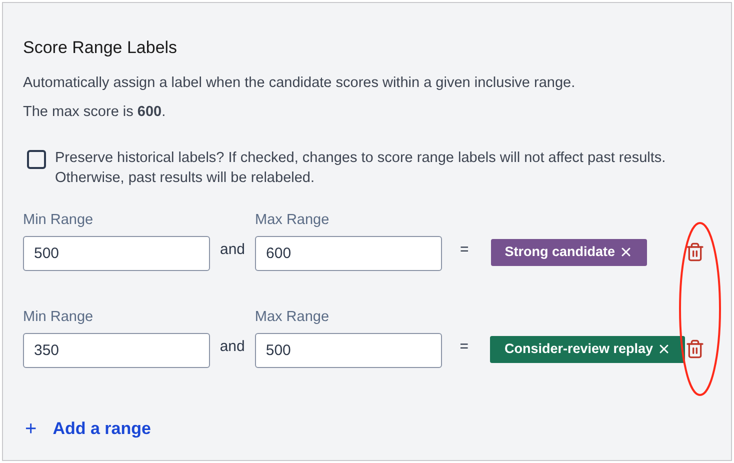 The height and width of the screenshot is (463, 734). What do you see at coordinates (348, 350) in the screenshot?
I see `max-range-field: 500` at bounding box center [348, 350].